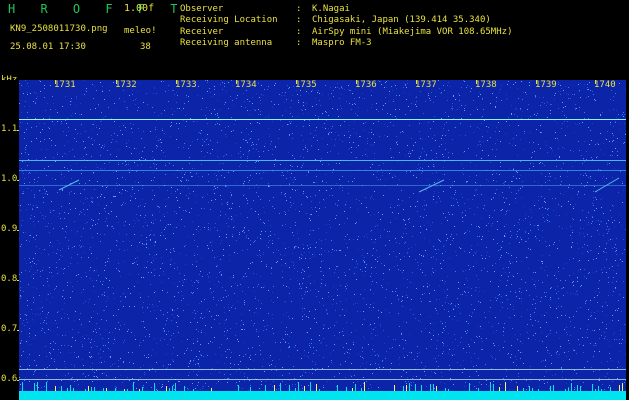 The image size is (629, 400). Describe the element at coordinates (546, 85) in the screenshot. I see `time-label: 1739` at that location.